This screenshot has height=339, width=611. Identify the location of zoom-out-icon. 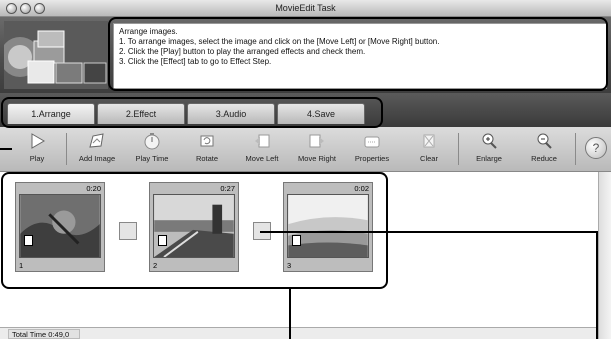
(544, 141).